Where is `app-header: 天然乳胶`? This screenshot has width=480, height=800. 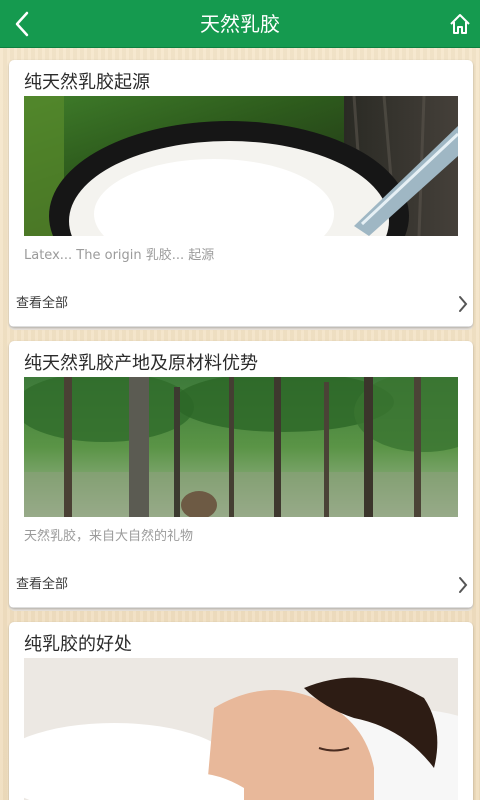
app-header: 天然乳胶 is located at coordinates (240, 24).